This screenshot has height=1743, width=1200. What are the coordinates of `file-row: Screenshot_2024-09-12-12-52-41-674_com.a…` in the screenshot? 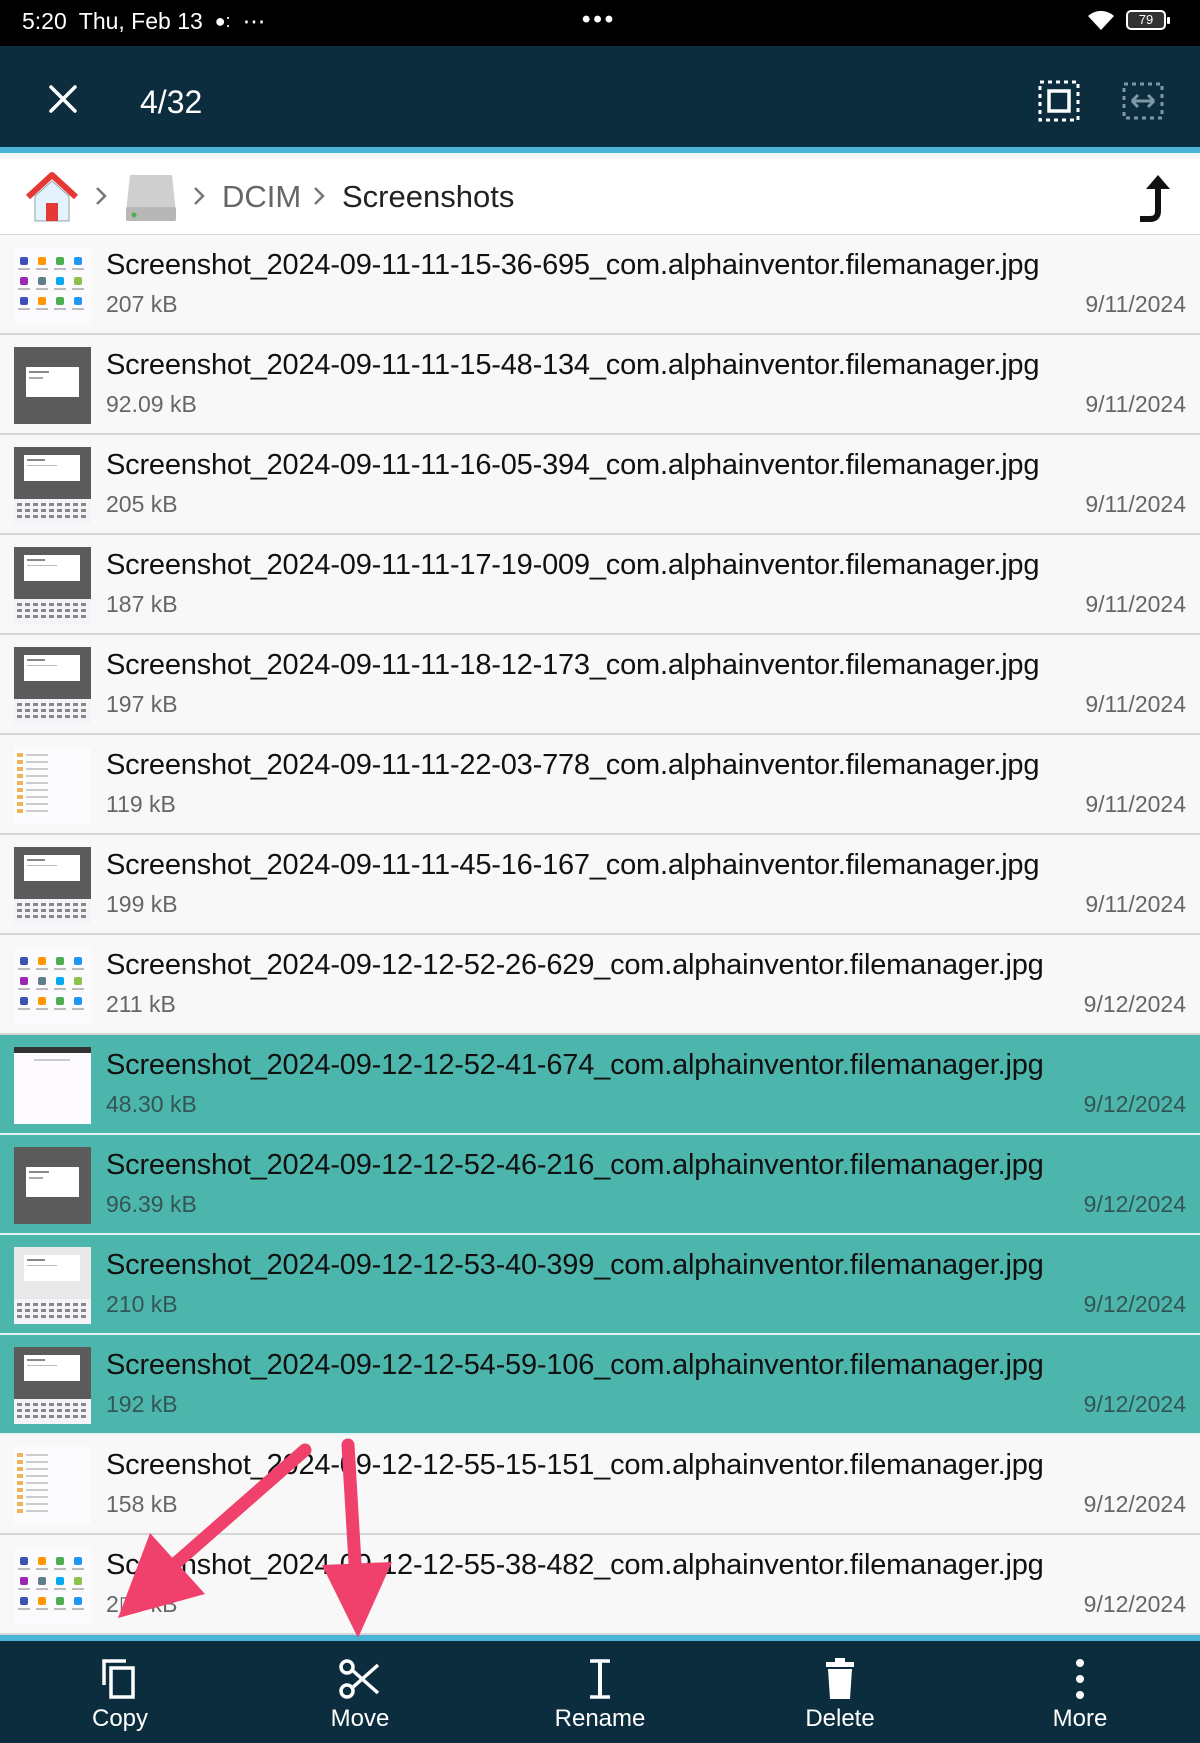 It's located at (600, 1085).